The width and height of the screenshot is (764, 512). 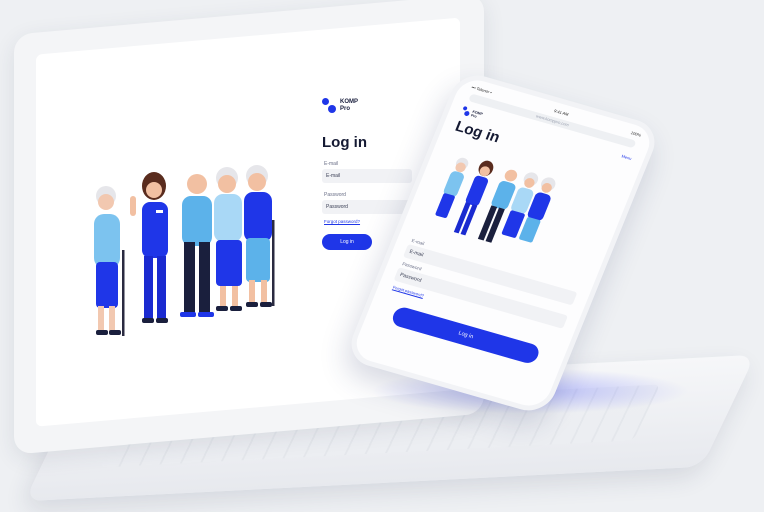 I want to click on password-input: Password, so click(x=367, y=207).